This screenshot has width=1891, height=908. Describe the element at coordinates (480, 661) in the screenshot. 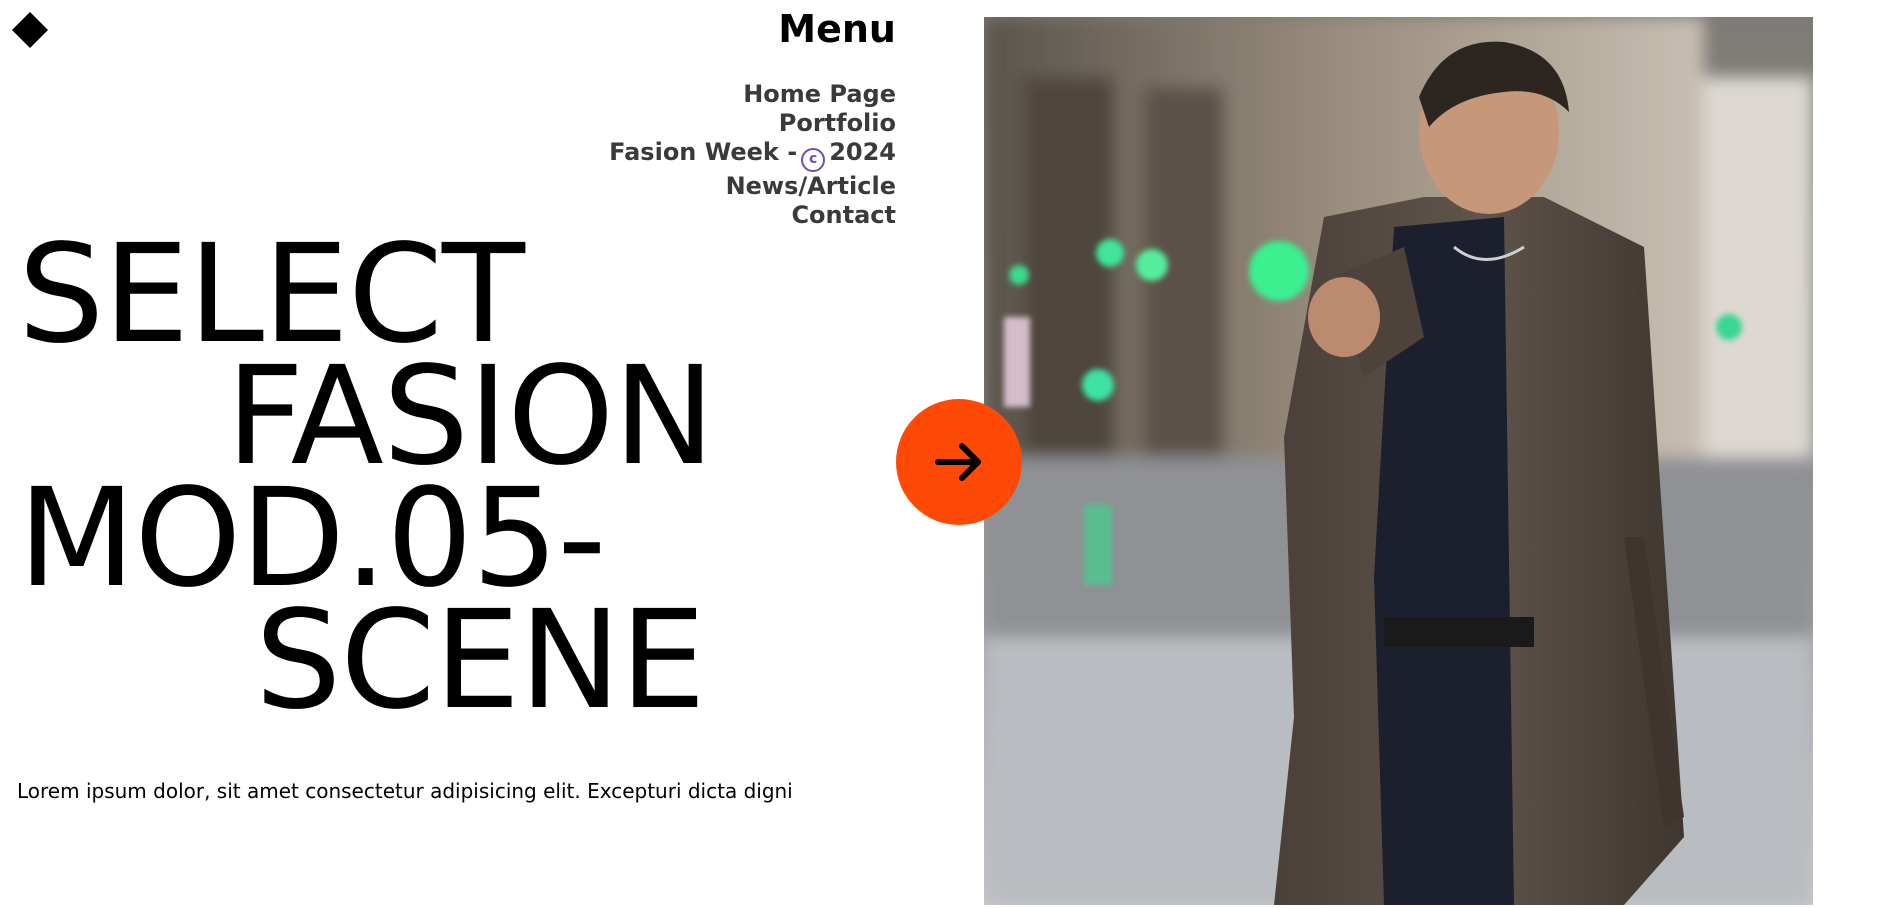

I see `hero-line-4: SCENE` at that location.